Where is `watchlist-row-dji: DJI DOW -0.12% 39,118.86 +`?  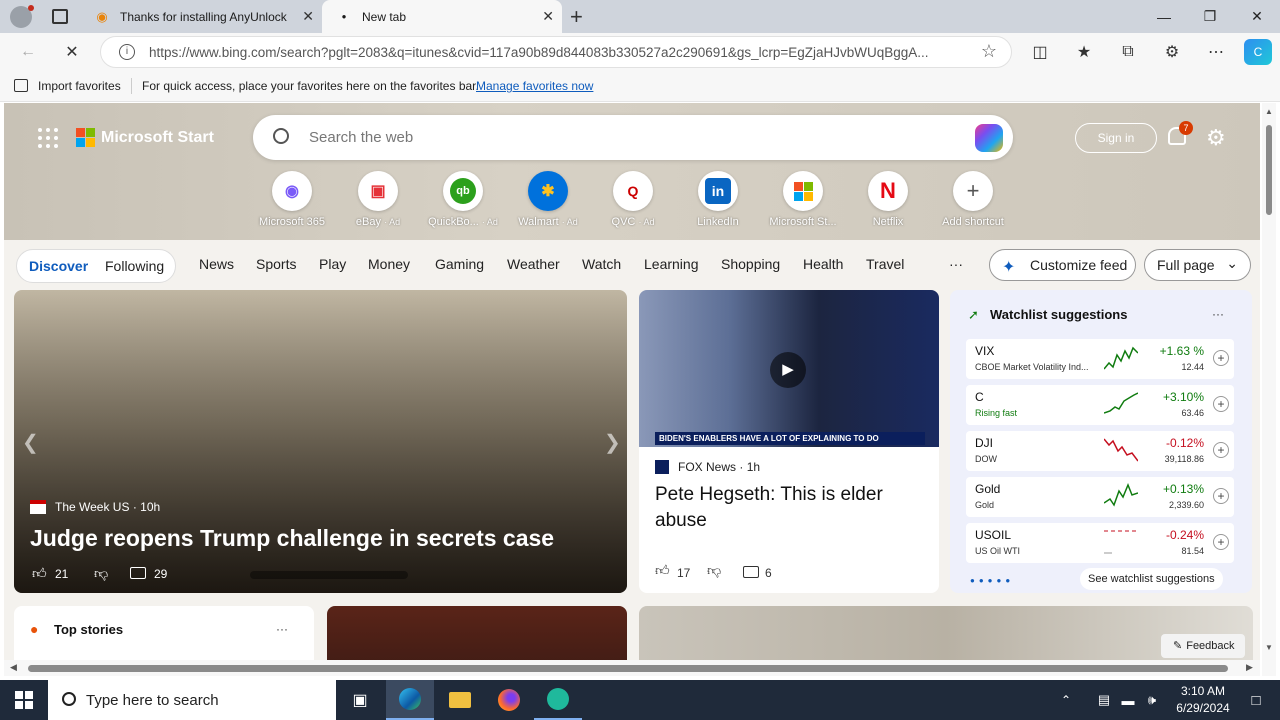 watchlist-row-dji: DJI DOW -0.12% 39,118.86 + is located at coordinates (1100, 451).